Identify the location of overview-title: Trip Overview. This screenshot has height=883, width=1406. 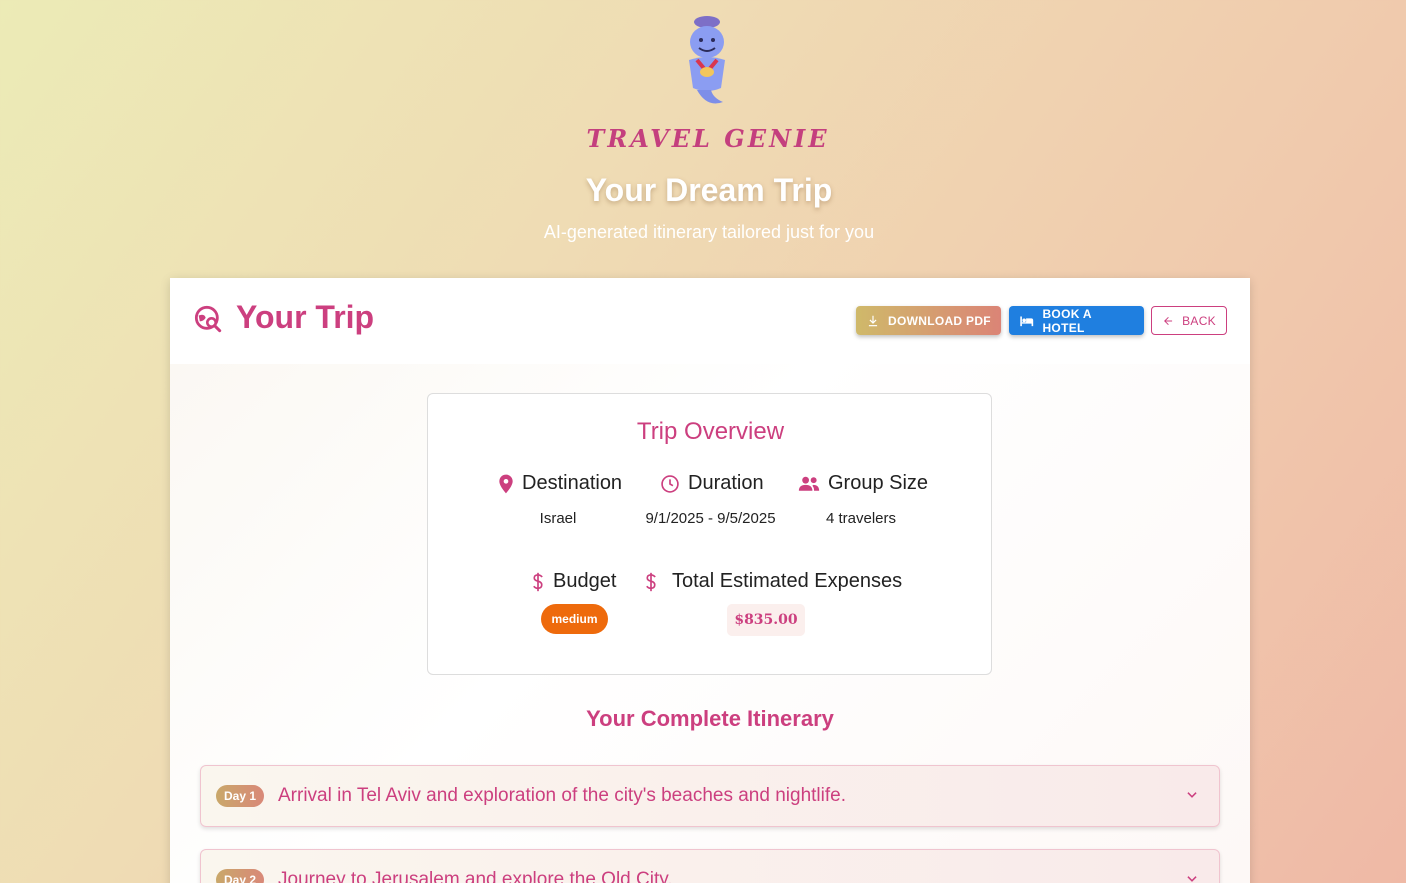
(710, 431).